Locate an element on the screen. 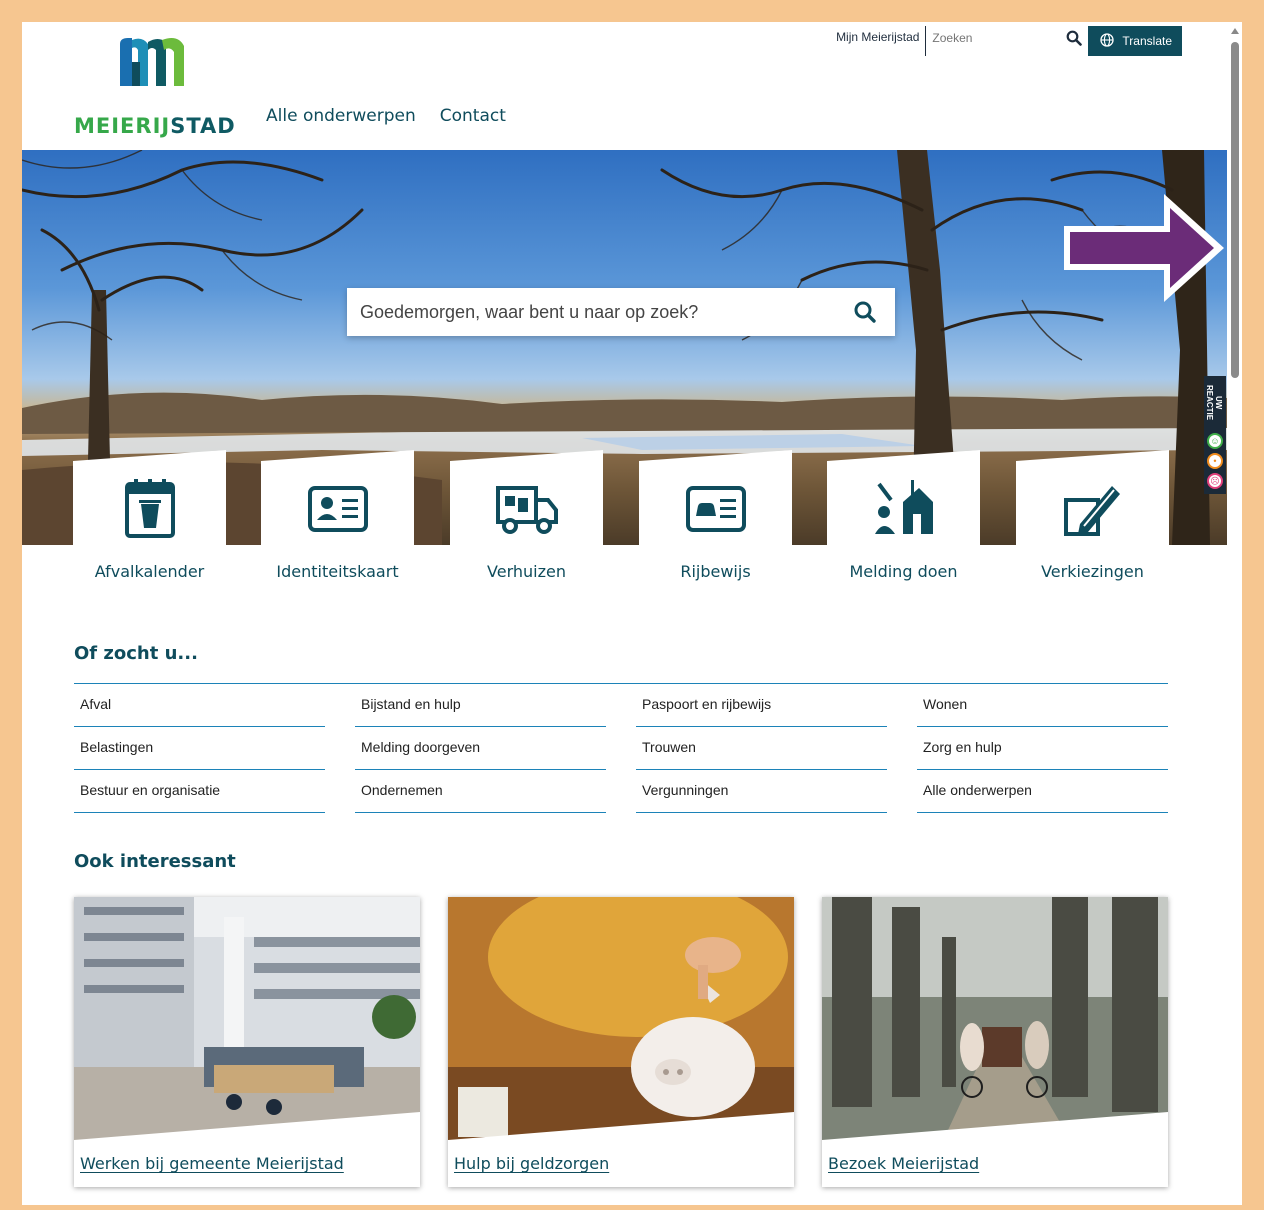  link-alle-onderwerpen: Alle onderwerpen is located at coordinates (1042, 791).